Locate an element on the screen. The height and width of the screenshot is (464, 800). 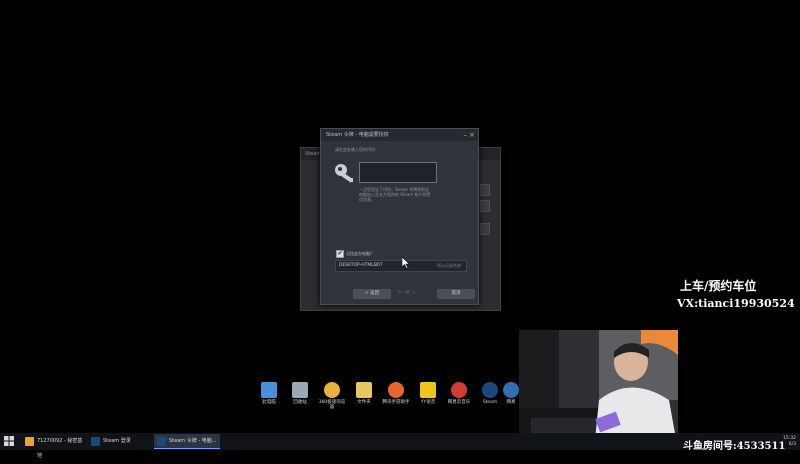
desktop-icon-360-browser: 360极速浏览器 is located at coordinates (332, 396).